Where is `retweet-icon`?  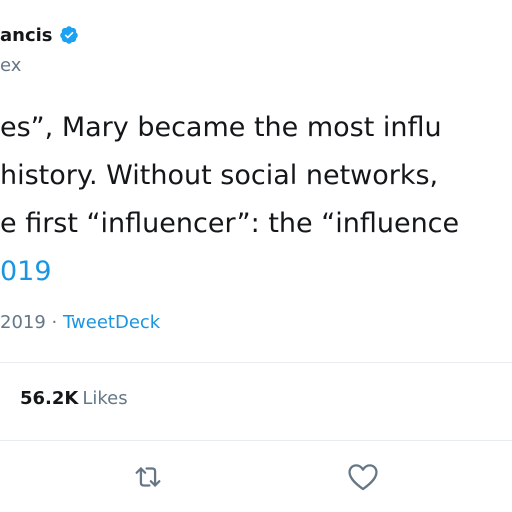 retweet-icon is located at coordinates (148, 477).